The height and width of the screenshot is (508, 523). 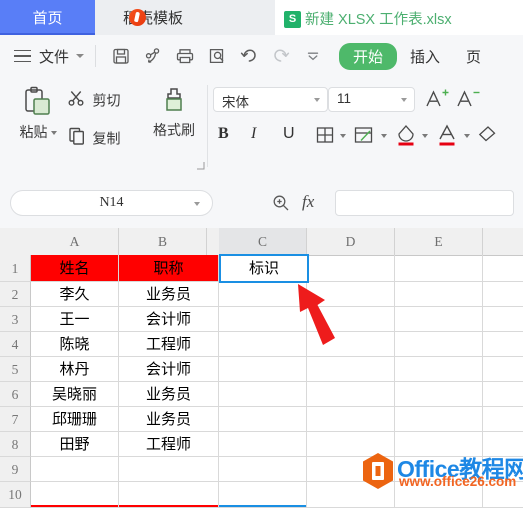 I want to click on cell-e6, so click(x=439, y=394).